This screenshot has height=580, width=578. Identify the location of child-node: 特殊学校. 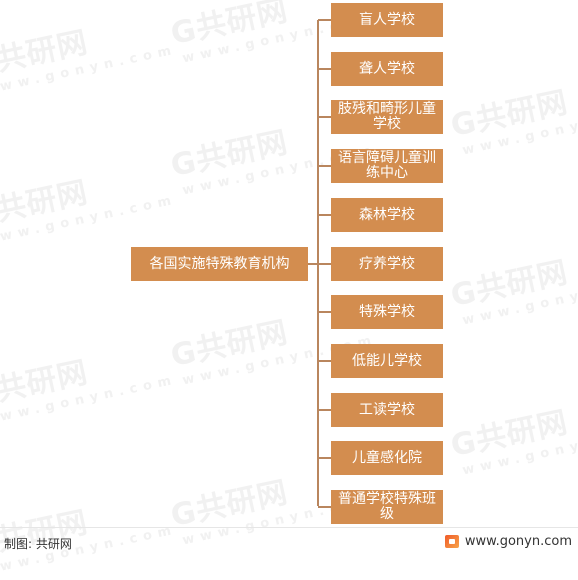
(387, 312).